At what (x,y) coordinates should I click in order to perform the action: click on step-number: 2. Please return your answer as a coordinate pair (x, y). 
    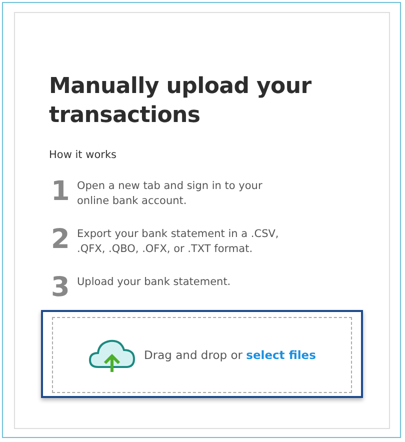
    Looking at the image, I should click on (61, 240).